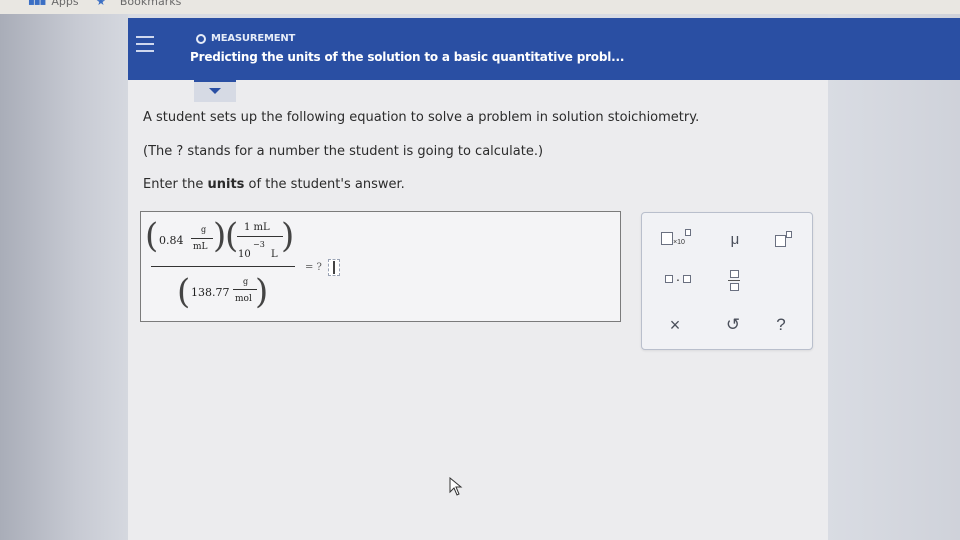 This screenshot has height=540, width=960. I want to click on term2-denominator-exponent: −3, so click(259, 244).